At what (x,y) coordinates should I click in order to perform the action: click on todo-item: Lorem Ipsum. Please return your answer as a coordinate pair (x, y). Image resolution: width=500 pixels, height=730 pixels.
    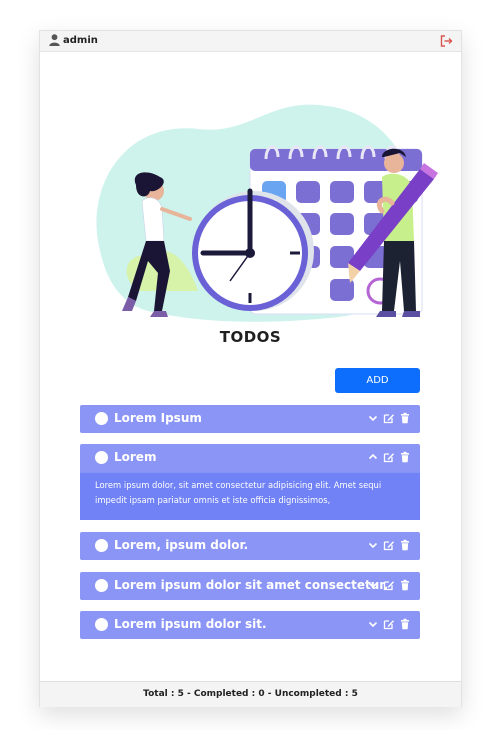
    Looking at the image, I should click on (250, 419).